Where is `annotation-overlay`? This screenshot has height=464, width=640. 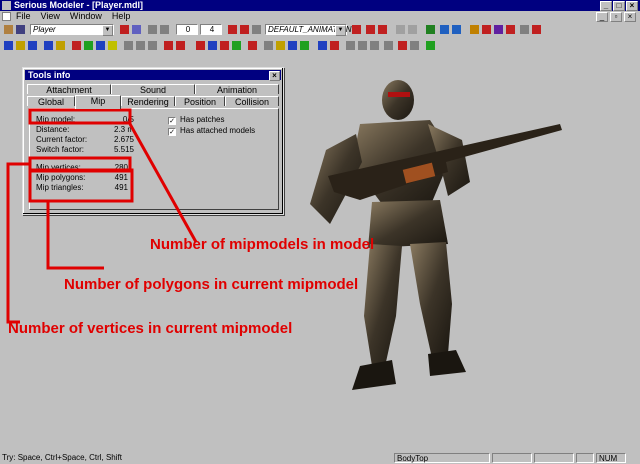
annotation-overlay is located at coordinates (102, 216).